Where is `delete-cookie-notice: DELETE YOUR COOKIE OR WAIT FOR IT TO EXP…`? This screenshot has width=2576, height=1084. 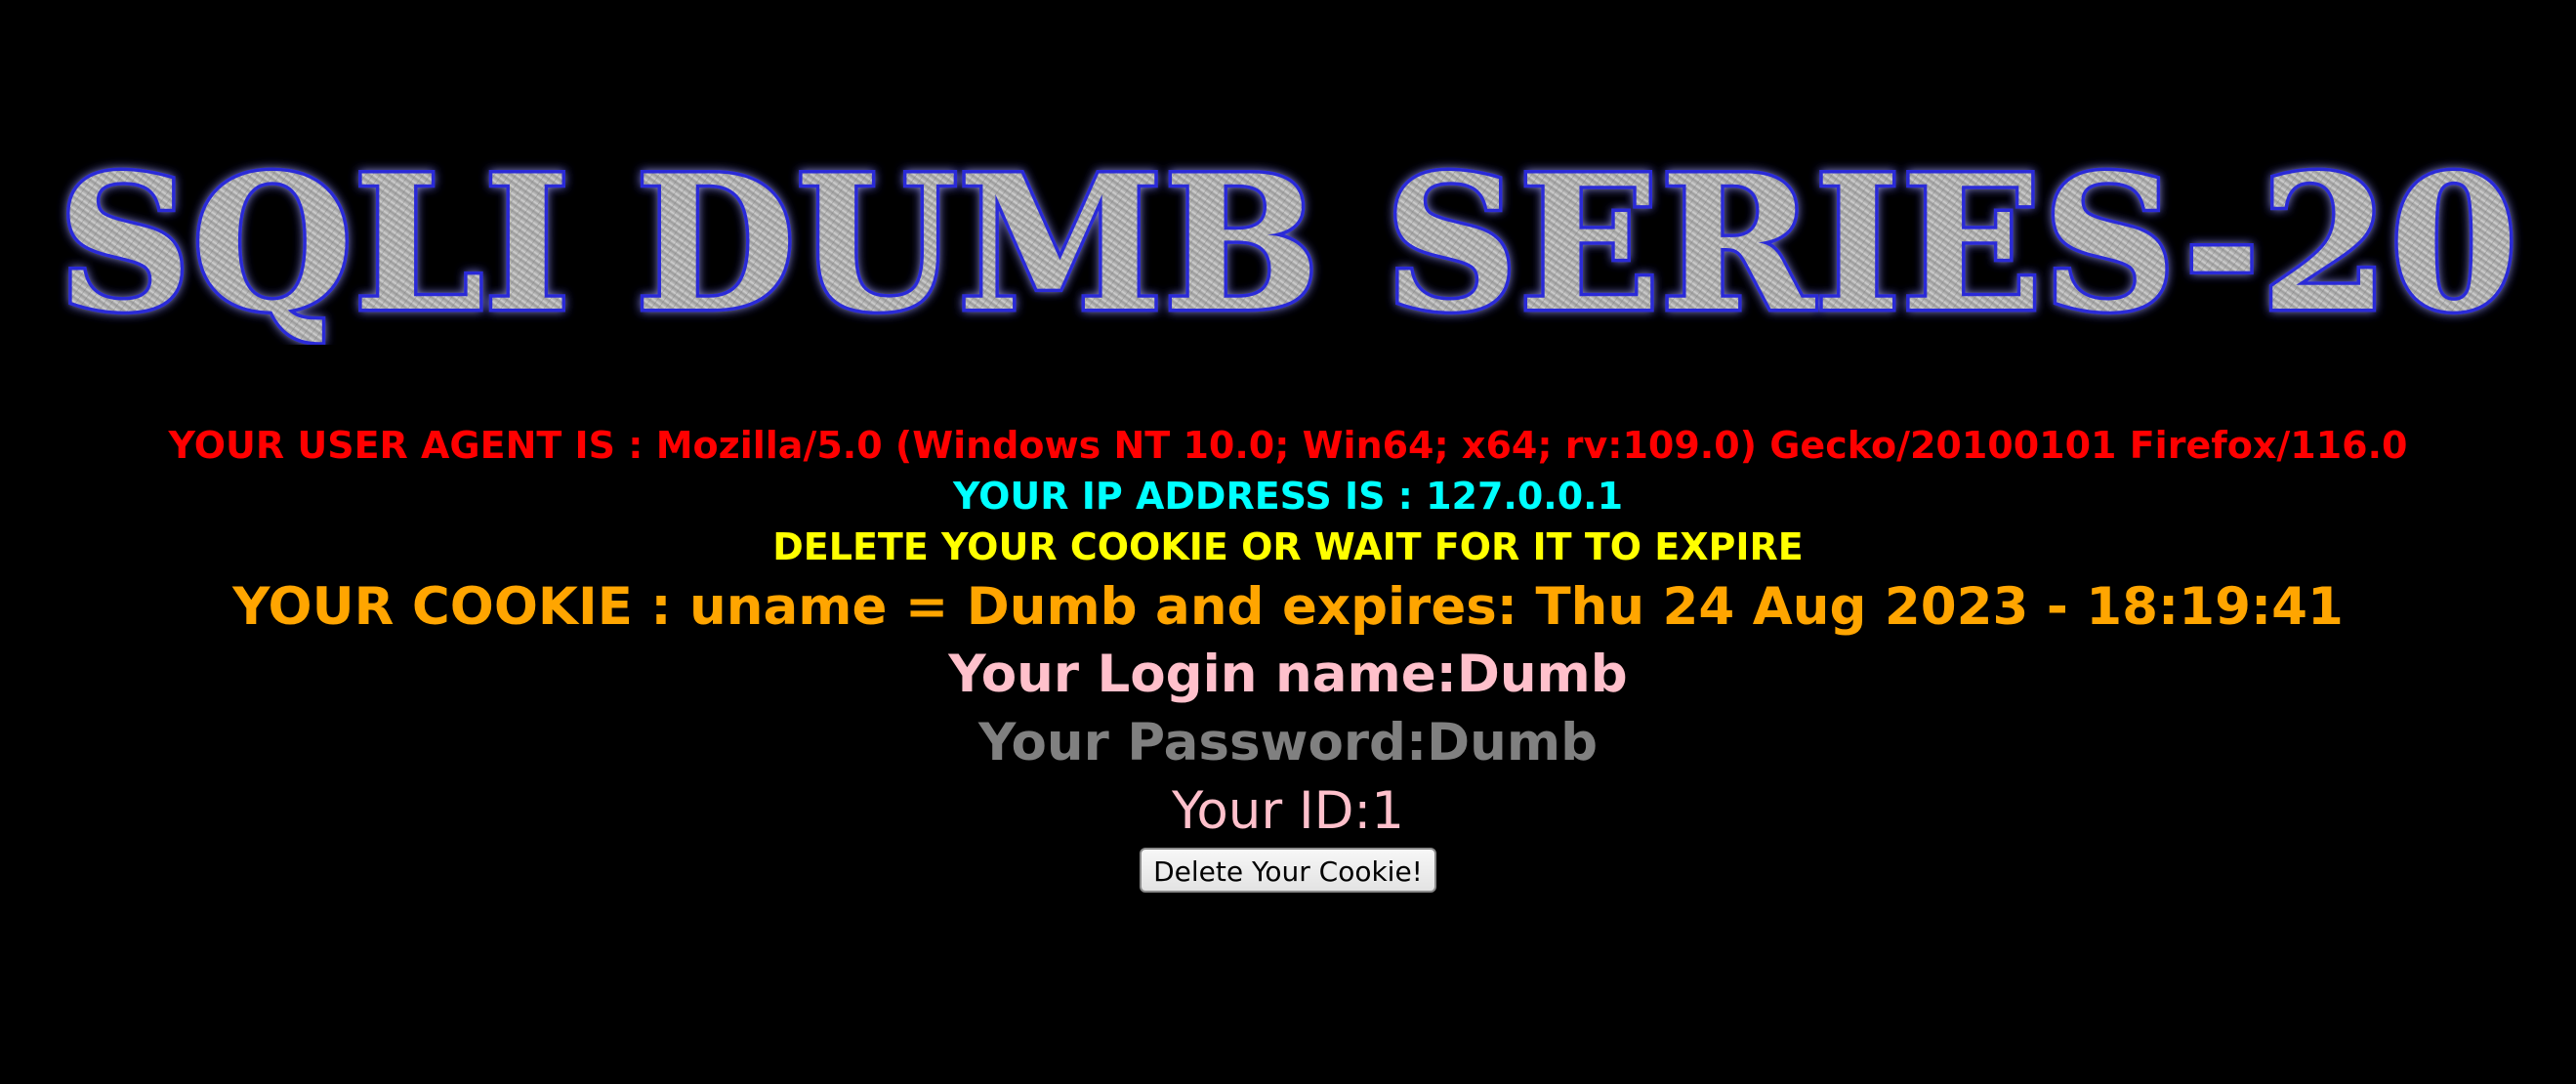 delete-cookie-notice: DELETE YOUR COOKIE OR WAIT FOR IT TO EXP… is located at coordinates (1288, 547).